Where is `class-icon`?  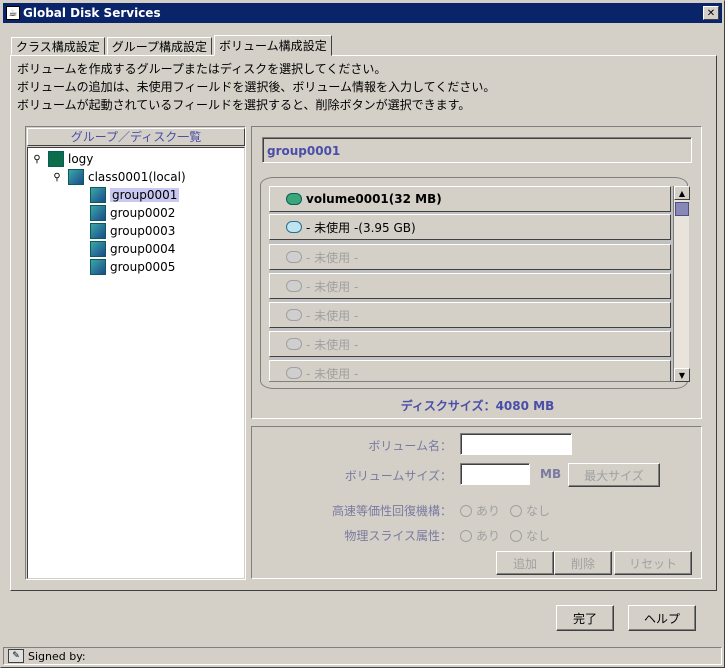
class-icon is located at coordinates (76, 177).